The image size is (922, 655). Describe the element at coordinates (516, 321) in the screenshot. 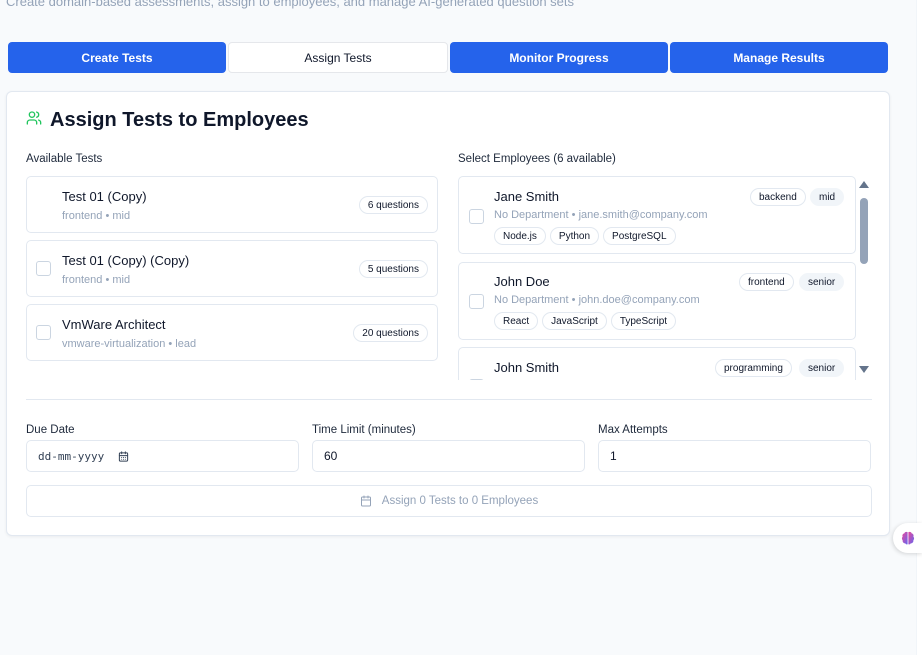

I see `skill-badge: React` at that location.